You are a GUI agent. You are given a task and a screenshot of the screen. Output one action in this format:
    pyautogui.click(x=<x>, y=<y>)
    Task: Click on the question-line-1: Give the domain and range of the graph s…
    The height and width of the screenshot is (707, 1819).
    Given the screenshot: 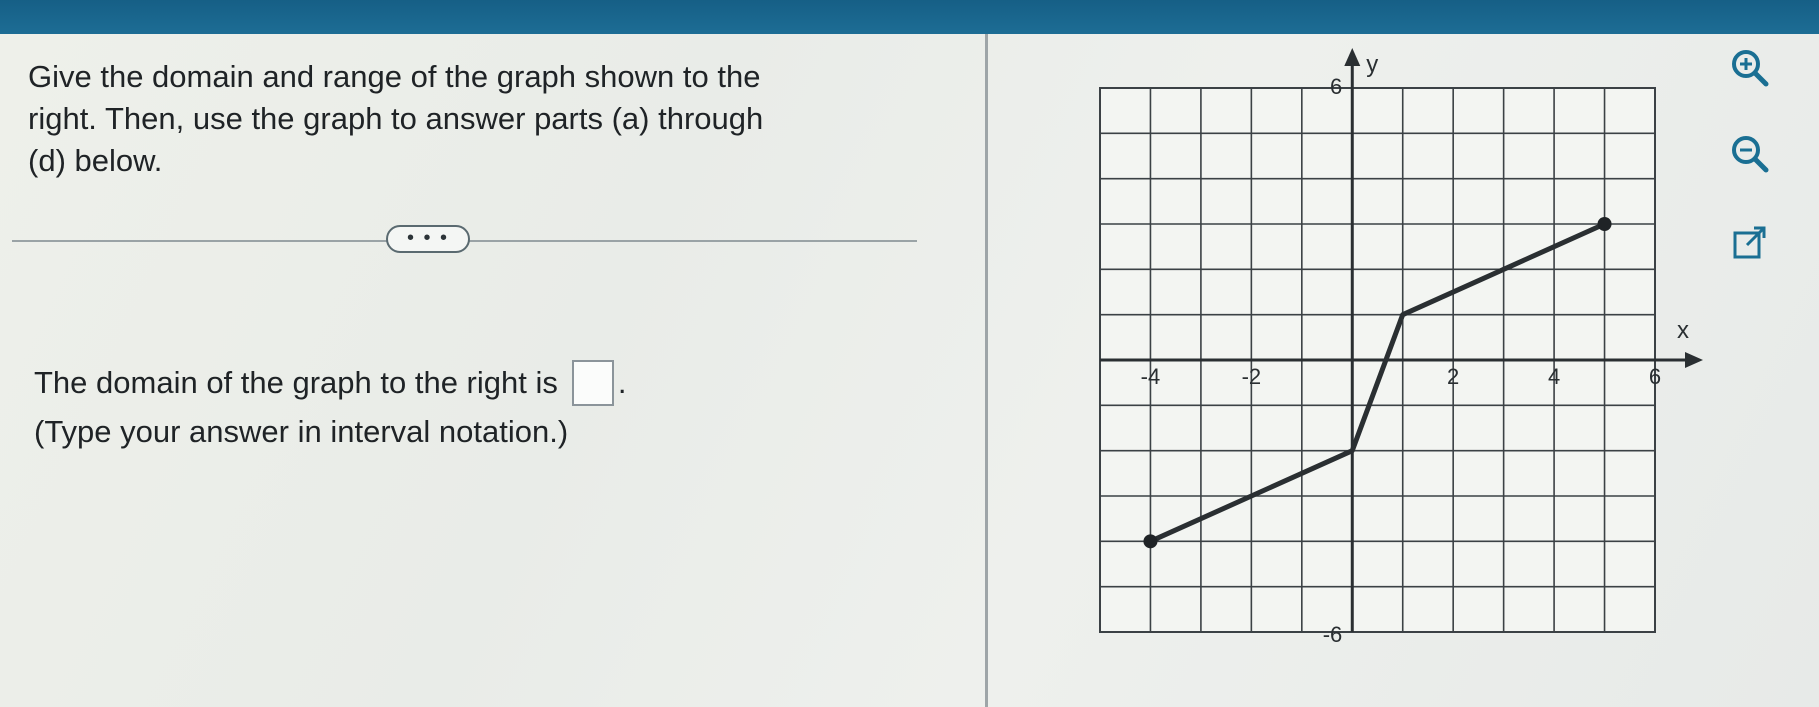 What is the action you would take?
    pyautogui.click(x=394, y=76)
    